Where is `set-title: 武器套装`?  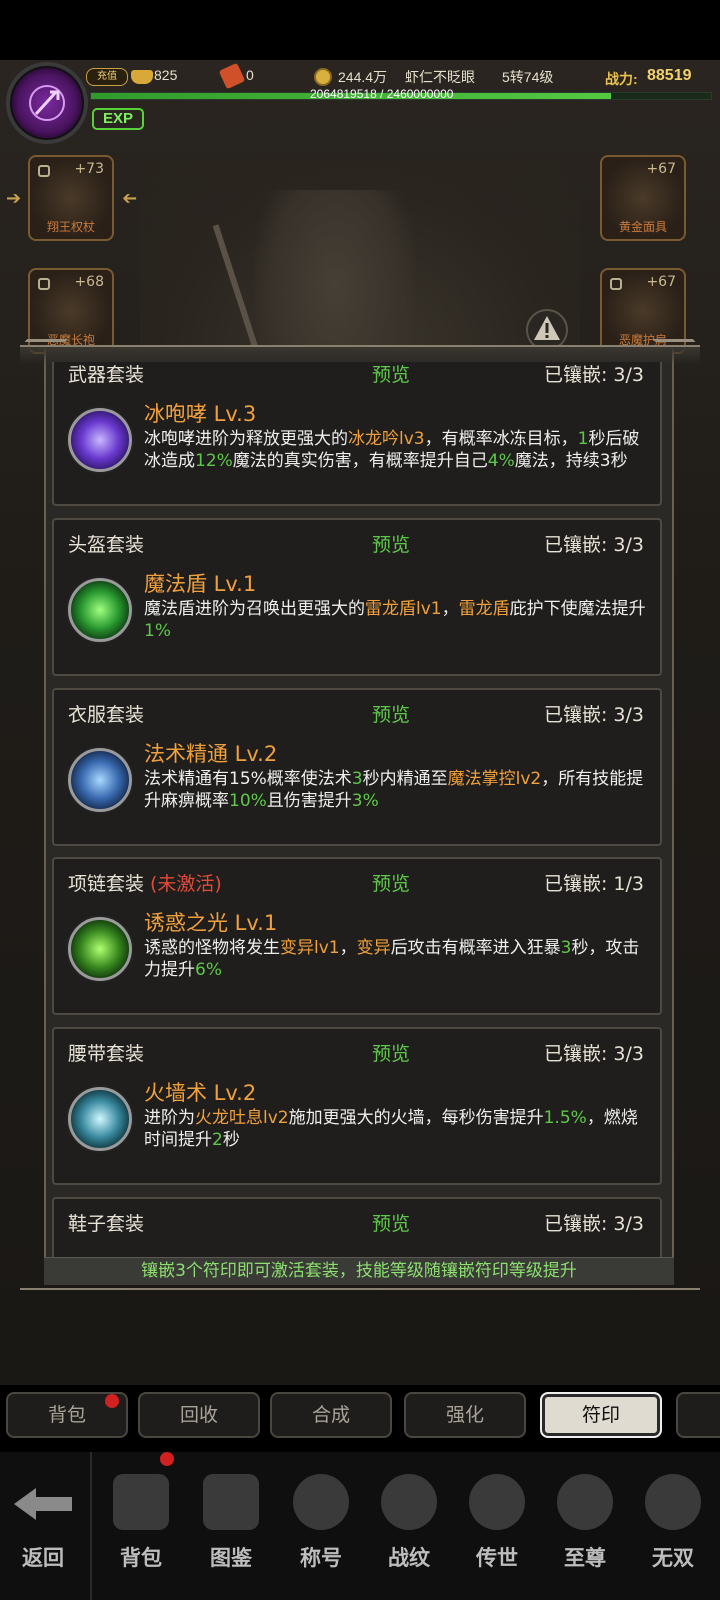 set-title: 武器套装 is located at coordinates (106, 374).